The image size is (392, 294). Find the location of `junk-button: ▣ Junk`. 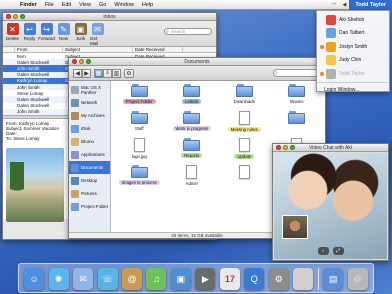

junk-button: ▣ Junk is located at coordinates (80, 32).